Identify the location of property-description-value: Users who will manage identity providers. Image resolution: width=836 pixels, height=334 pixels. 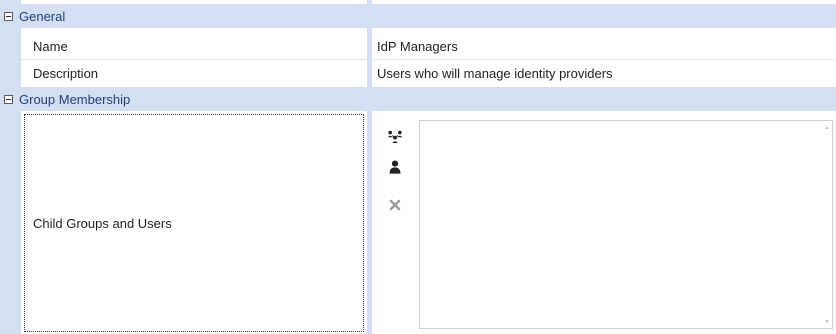
(495, 73).